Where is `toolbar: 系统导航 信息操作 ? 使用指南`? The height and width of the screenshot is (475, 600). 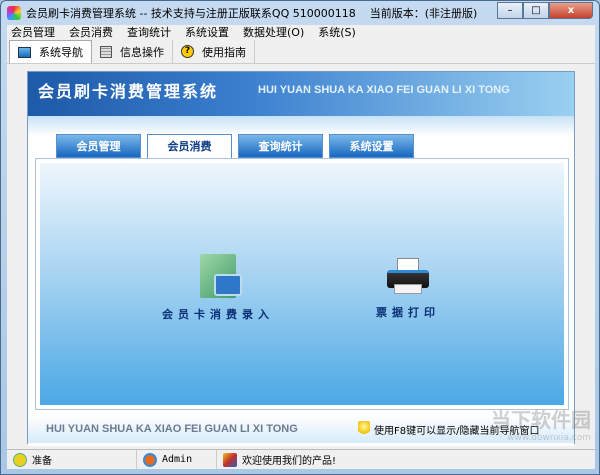 toolbar: 系统导航 信息操作 ? 使用指南 is located at coordinates (301, 52).